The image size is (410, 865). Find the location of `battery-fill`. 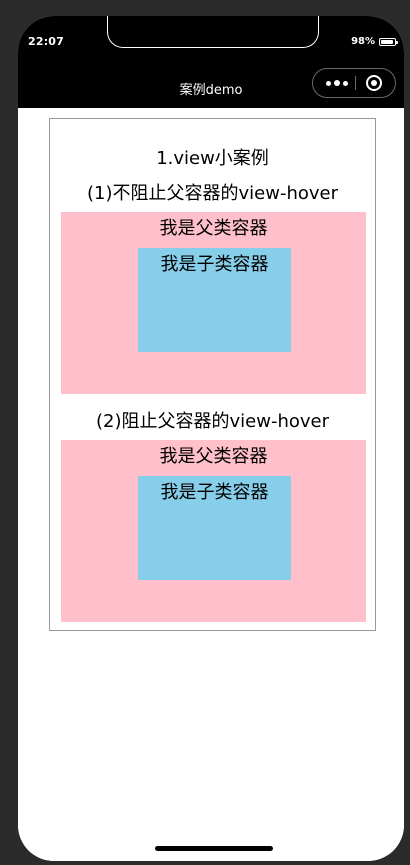

battery-fill is located at coordinates (387, 41).